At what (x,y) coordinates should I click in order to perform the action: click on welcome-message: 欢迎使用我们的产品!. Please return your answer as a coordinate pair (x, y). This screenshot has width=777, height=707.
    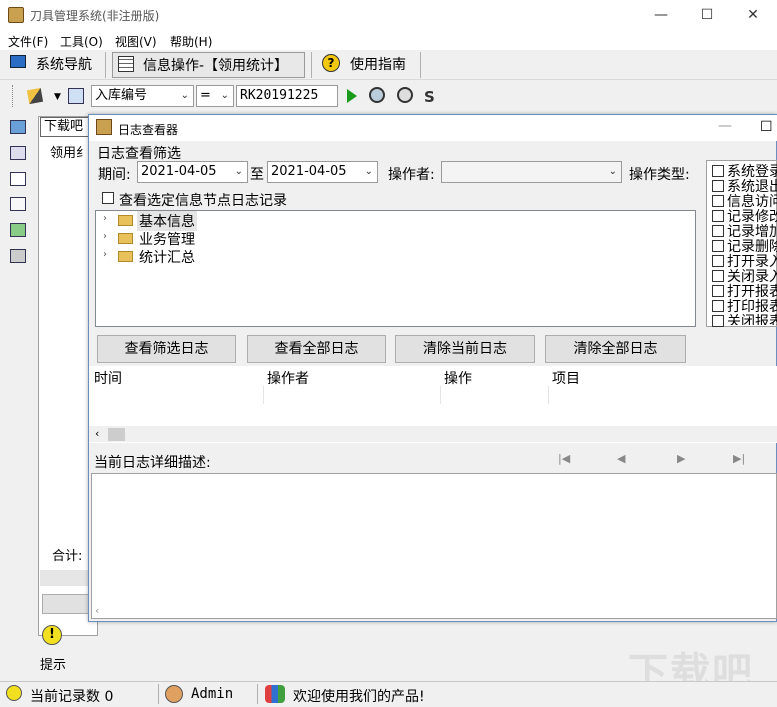
    Looking at the image, I should click on (359, 697).